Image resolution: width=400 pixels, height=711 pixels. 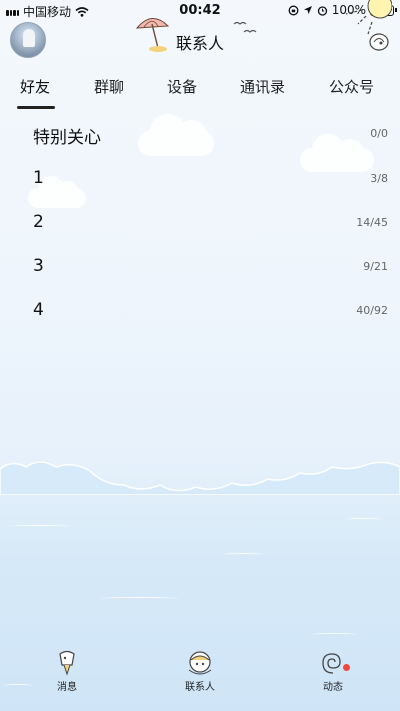 I want to click on nav-messages-label: 消息, so click(x=67, y=687).